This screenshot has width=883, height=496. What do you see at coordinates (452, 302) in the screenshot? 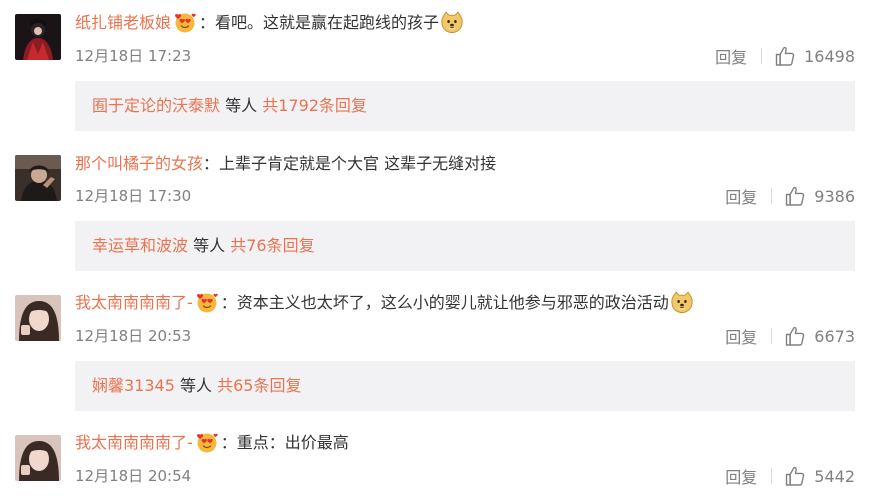
I see `comment-text: 资本主义也太坏了，这么小的婴儿就让他参与邪恶的政治活动` at bounding box center [452, 302].